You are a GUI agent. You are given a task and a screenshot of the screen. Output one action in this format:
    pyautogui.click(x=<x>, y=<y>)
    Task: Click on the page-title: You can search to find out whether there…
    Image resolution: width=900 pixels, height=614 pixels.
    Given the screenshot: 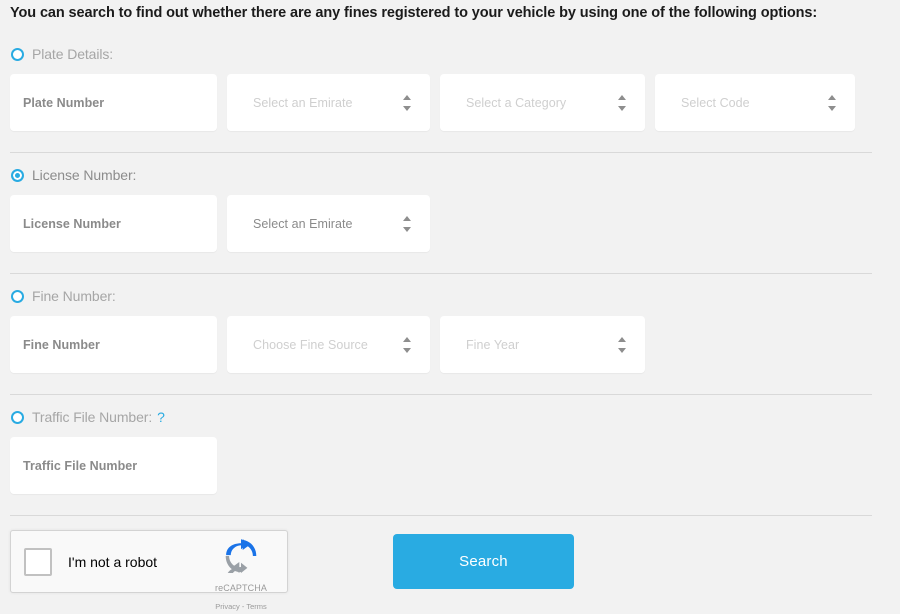 What is the action you would take?
    pyautogui.click(x=414, y=13)
    